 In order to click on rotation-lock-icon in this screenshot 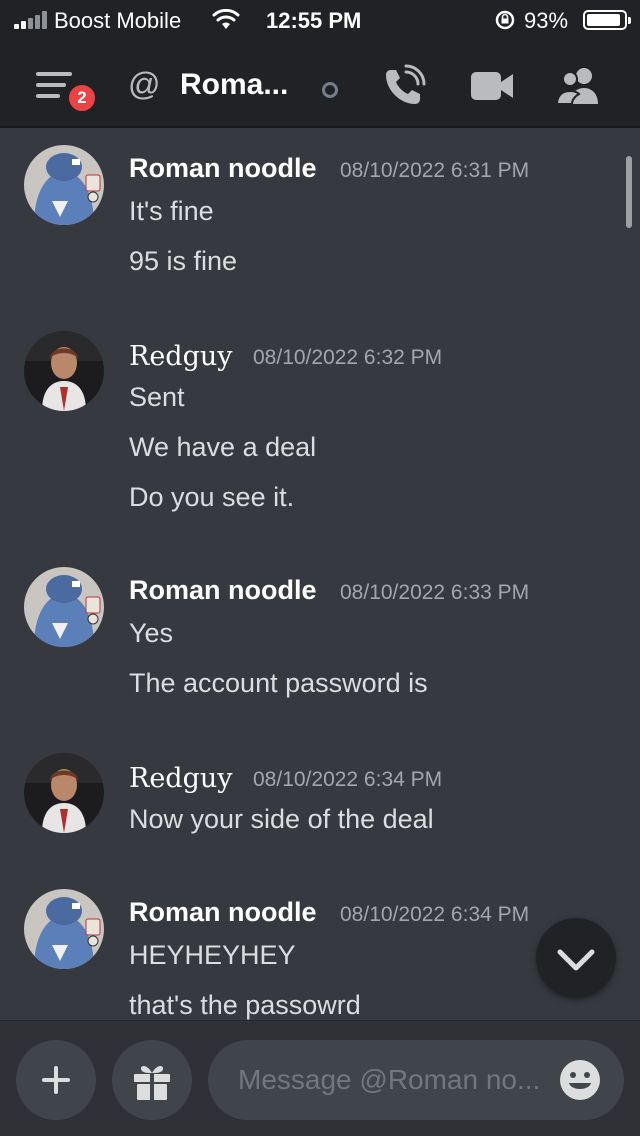, I will do `click(505, 20)`.